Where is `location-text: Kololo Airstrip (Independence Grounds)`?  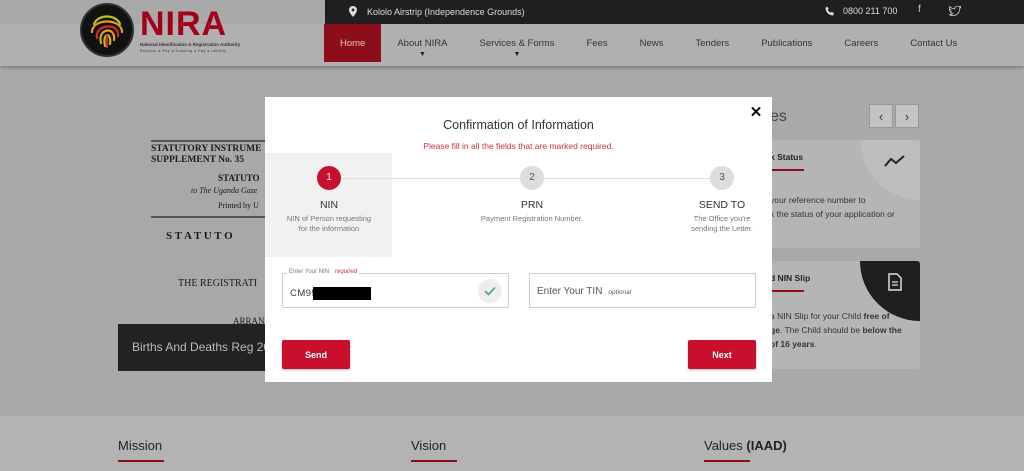 location-text: Kololo Airstrip (Independence Grounds) is located at coordinates (446, 11).